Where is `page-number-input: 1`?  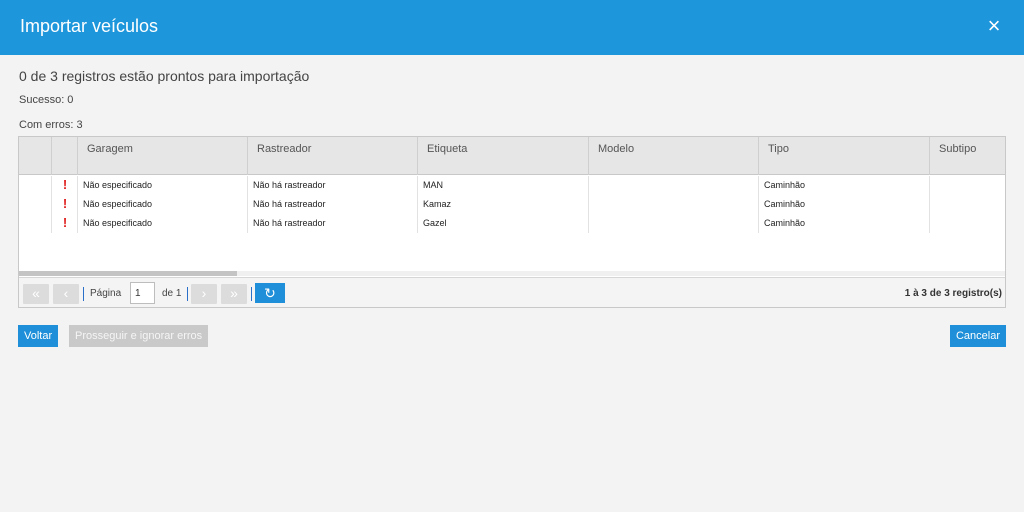 page-number-input: 1 is located at coordinates (142, 293).